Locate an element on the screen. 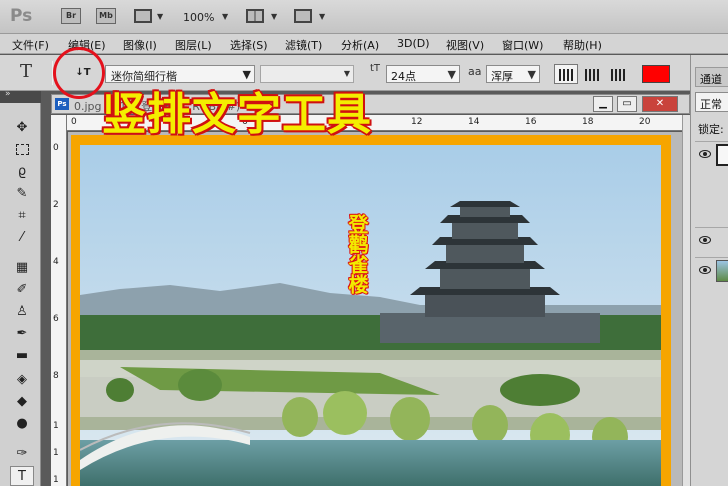 The width and height of the screenshot is (728, 486). ruler-label: 18 is located at coordinates (588, 122).